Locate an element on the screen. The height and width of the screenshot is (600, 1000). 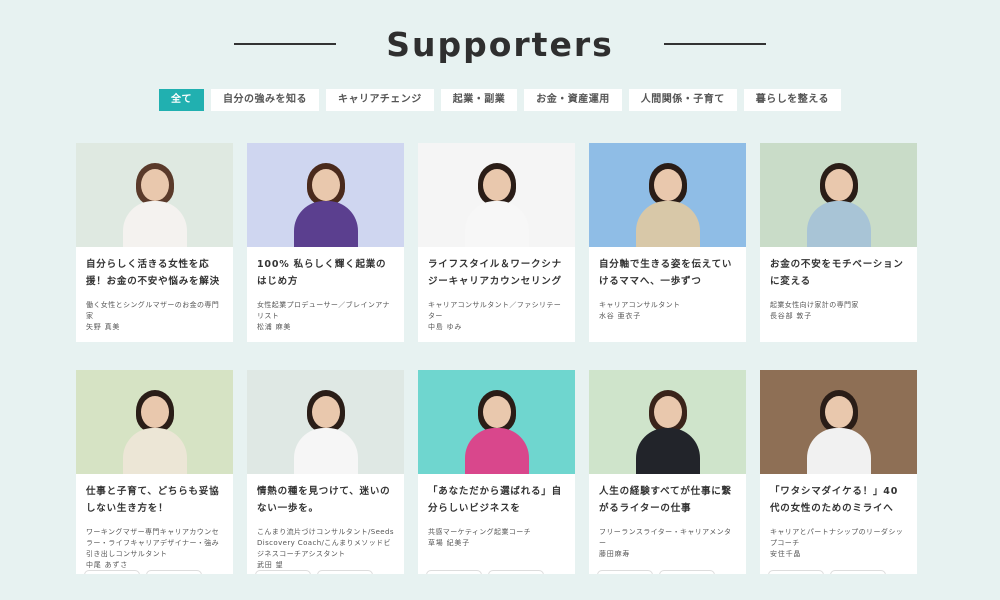
card-title: 「ワタシマダイケる！」40代の女性のためのミライへFocus is located at coordinates (834, 500).